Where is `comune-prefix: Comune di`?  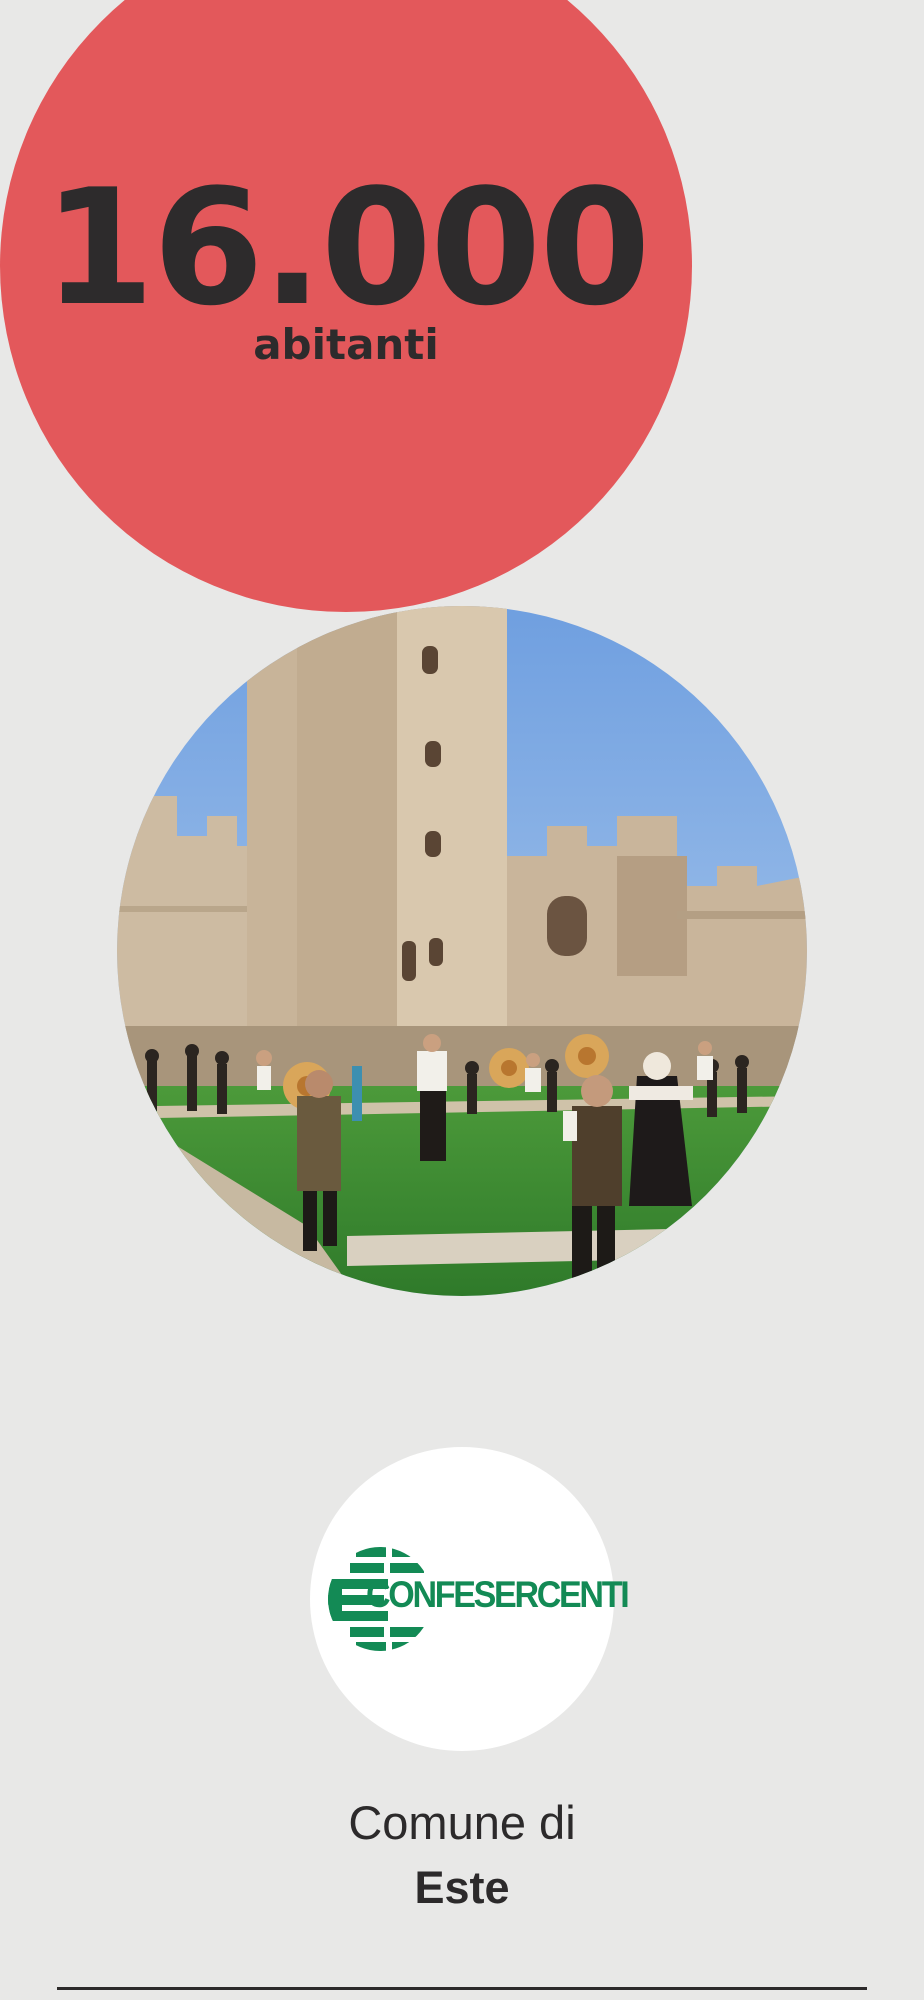 comune-prefix: Comune di is located at coordinates (462, 1822).